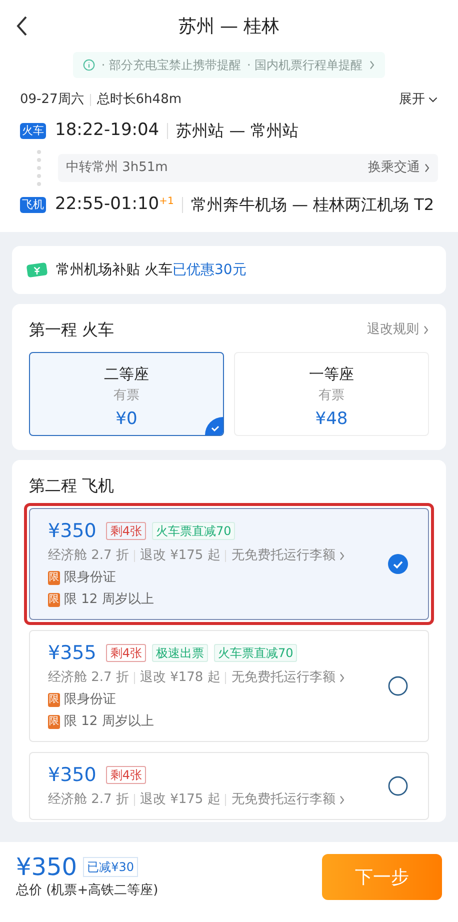 This screenshot has width=458, height=922. Describe the element at coordinates (22, 26) in the screenshot. I see `back-icon` at that location.